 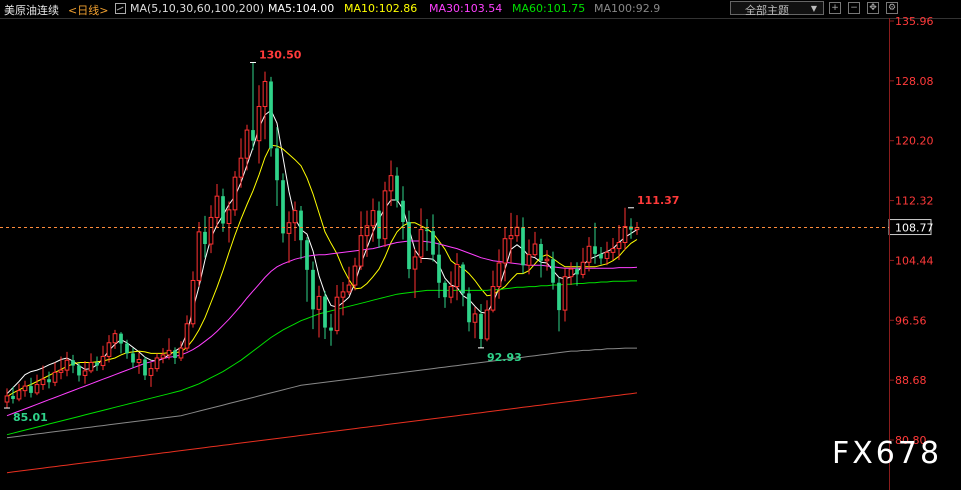 I want to click on y-tick-label: 96.56, so click(x=911, y=320).